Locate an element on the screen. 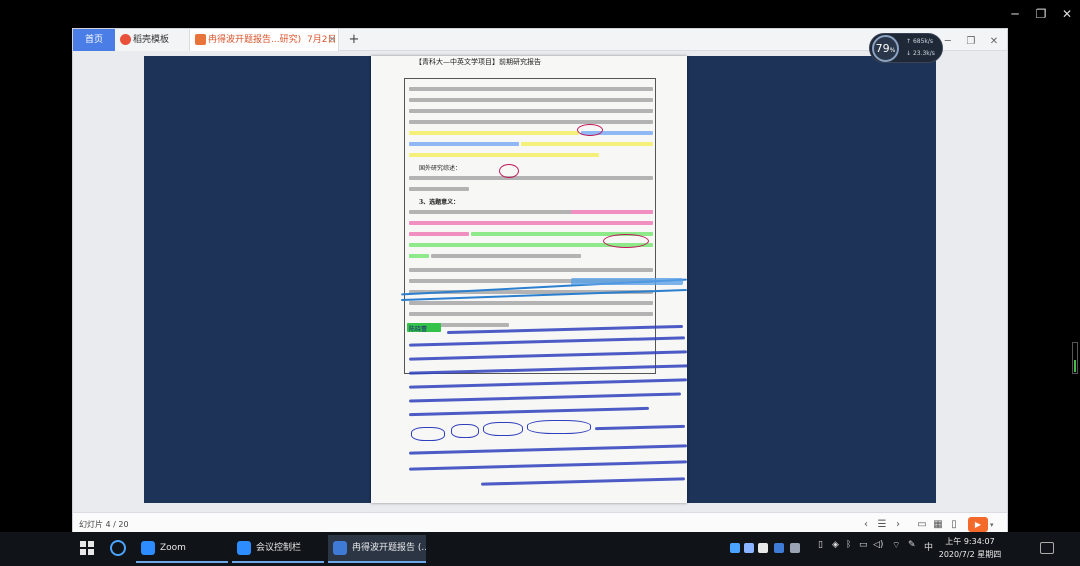 Image resolution: width=1080 pixels, height=566 pixels. network-speed-widget: 79% ↑ 685k/s ↓ 23.3k/s is located at coordinates (906, 48).